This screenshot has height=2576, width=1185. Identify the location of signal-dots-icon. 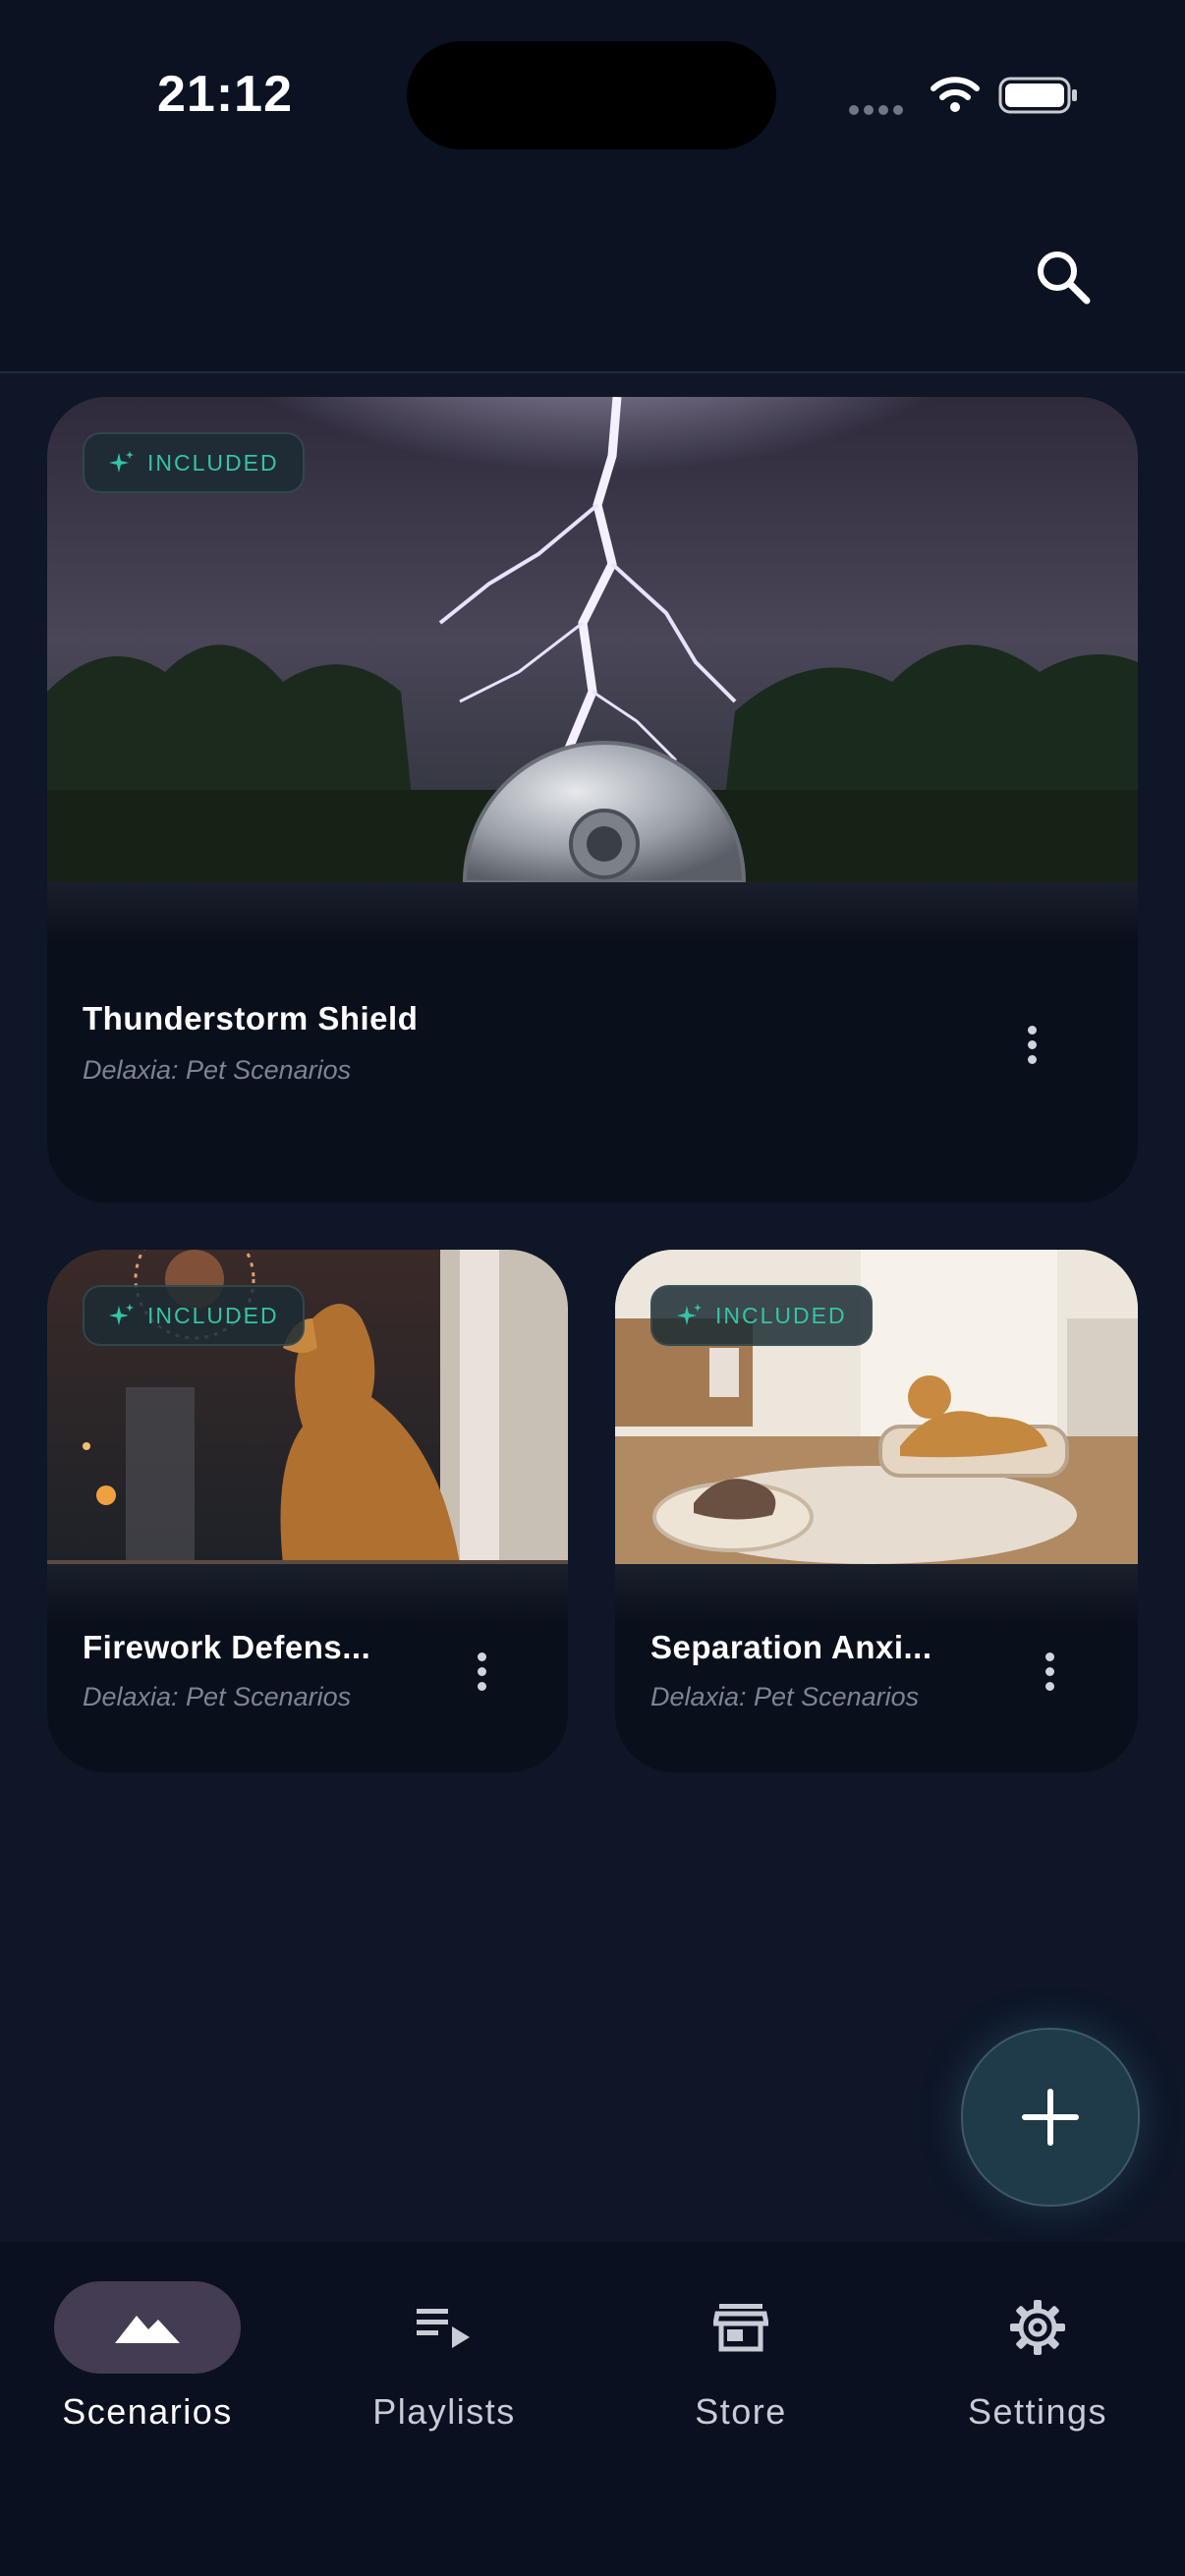
(879, 111).